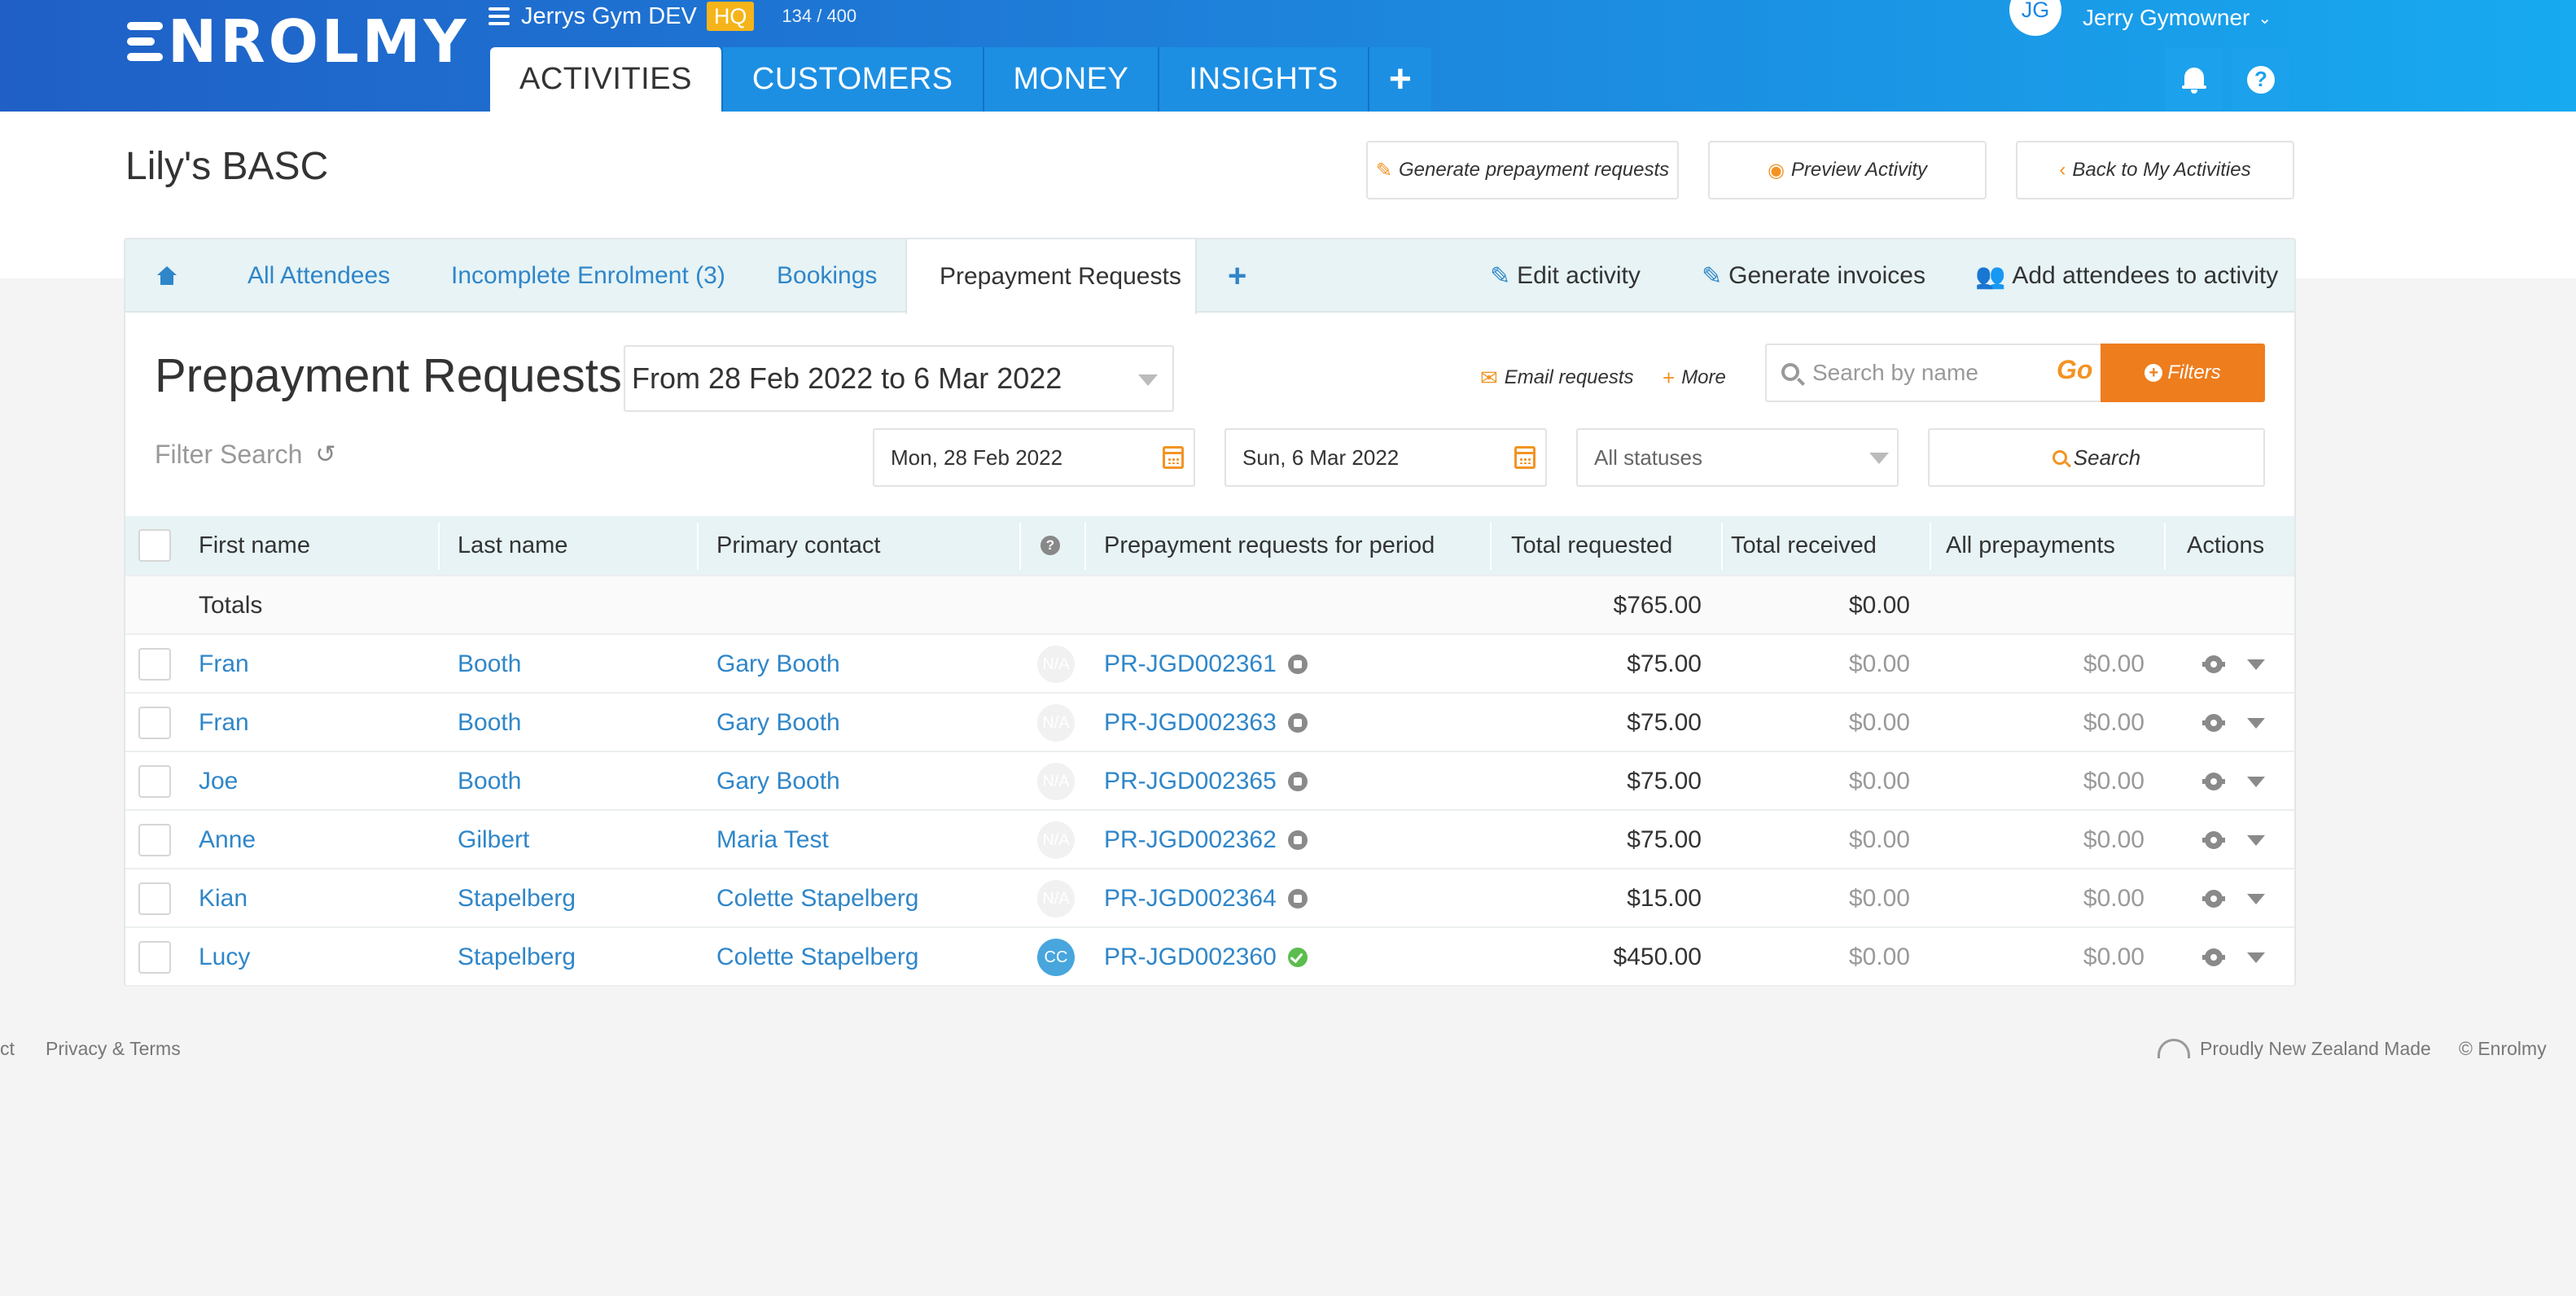  What do you see at coordinates (1569, 377) in the screenshot?
I see `email-requests-label: Email requests` at bounding box center [1569, 377].